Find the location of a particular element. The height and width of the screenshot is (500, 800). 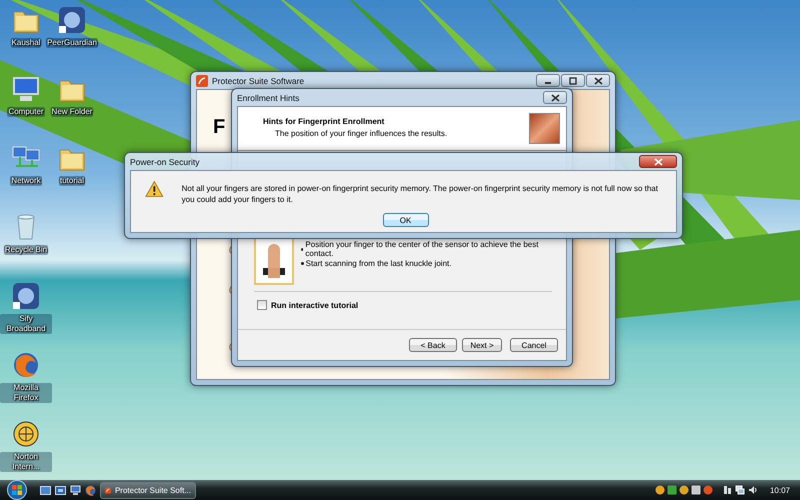

minimize-button is located at coordinates (548, 80).